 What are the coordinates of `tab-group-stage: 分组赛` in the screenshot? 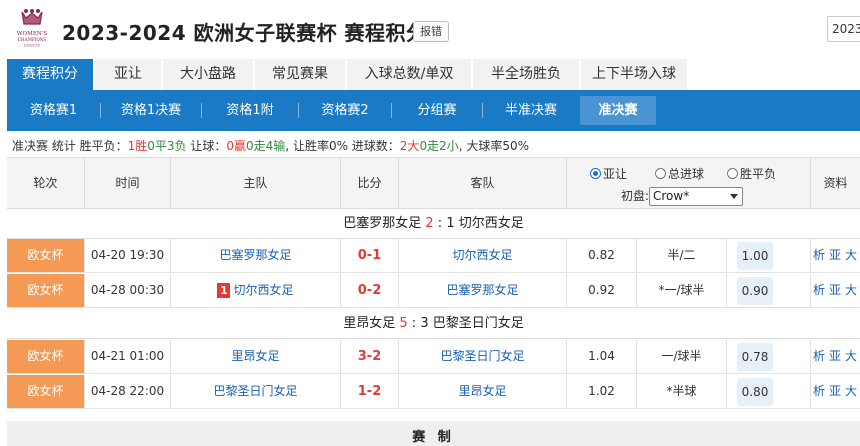 It's located at (437, 110).